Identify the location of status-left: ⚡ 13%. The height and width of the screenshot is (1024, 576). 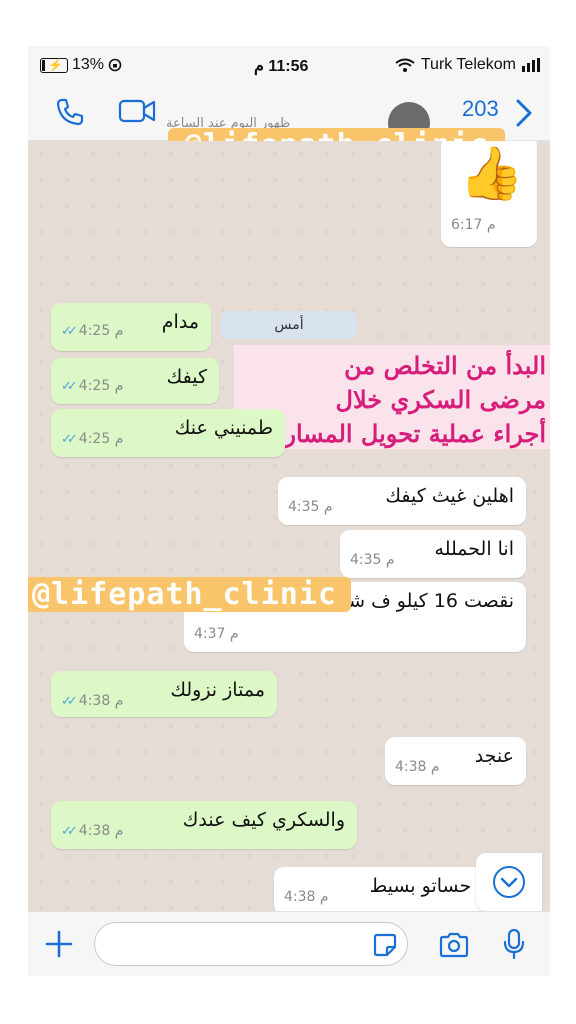
(81, 65).